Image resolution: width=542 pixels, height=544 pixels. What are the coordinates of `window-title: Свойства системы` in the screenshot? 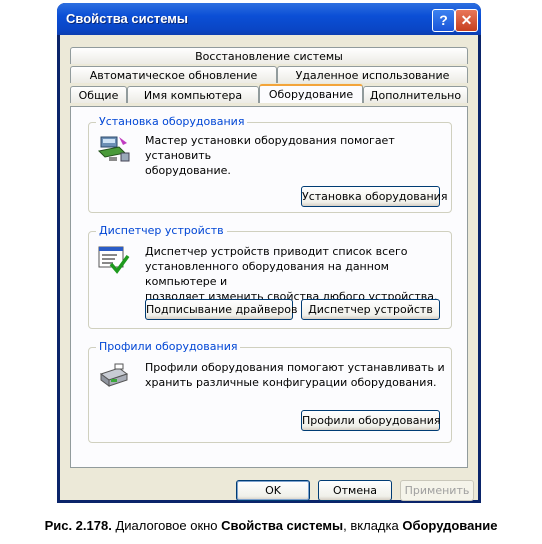 It's located at (127, 18).